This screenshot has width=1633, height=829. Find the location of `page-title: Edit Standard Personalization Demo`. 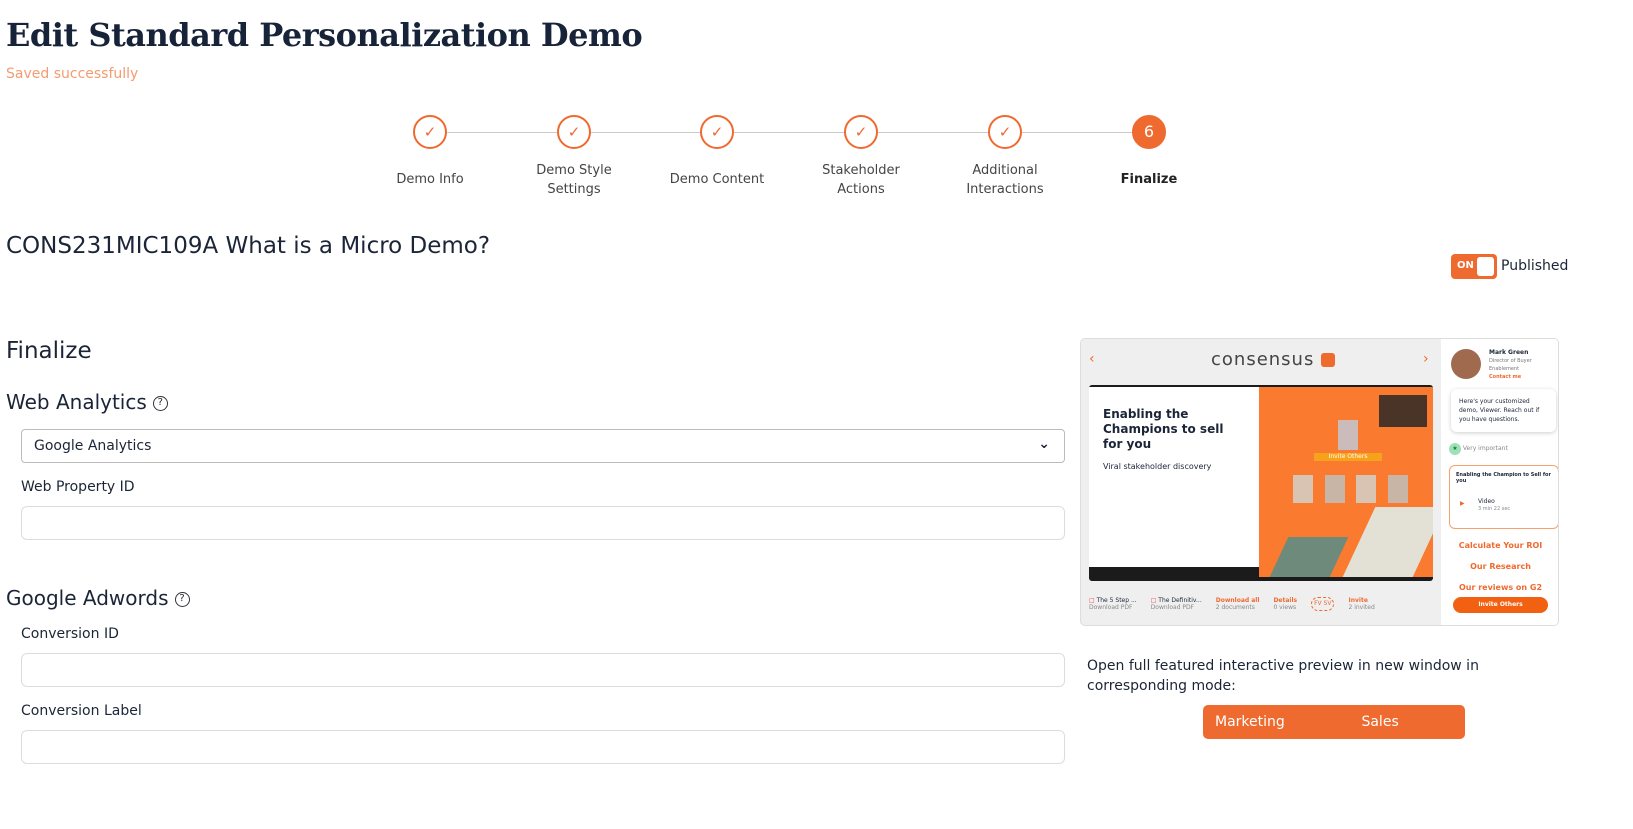

page-title: Edit Standard Personalization Demo is located at coordinates (324, 35).